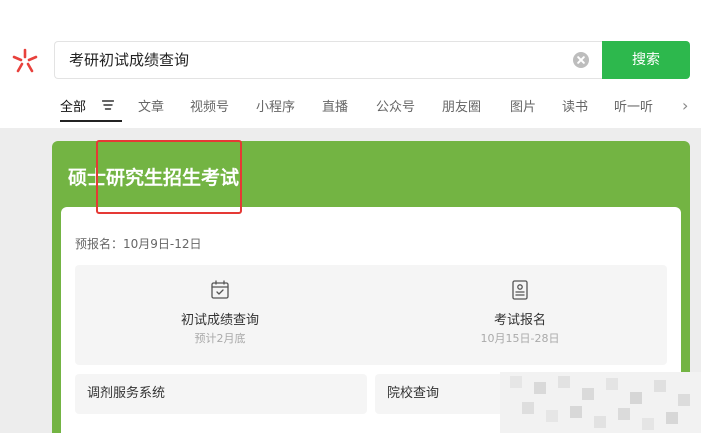  Describe the element at coordinates (309, 60) in the screenshot. I see `search-input` at that location.